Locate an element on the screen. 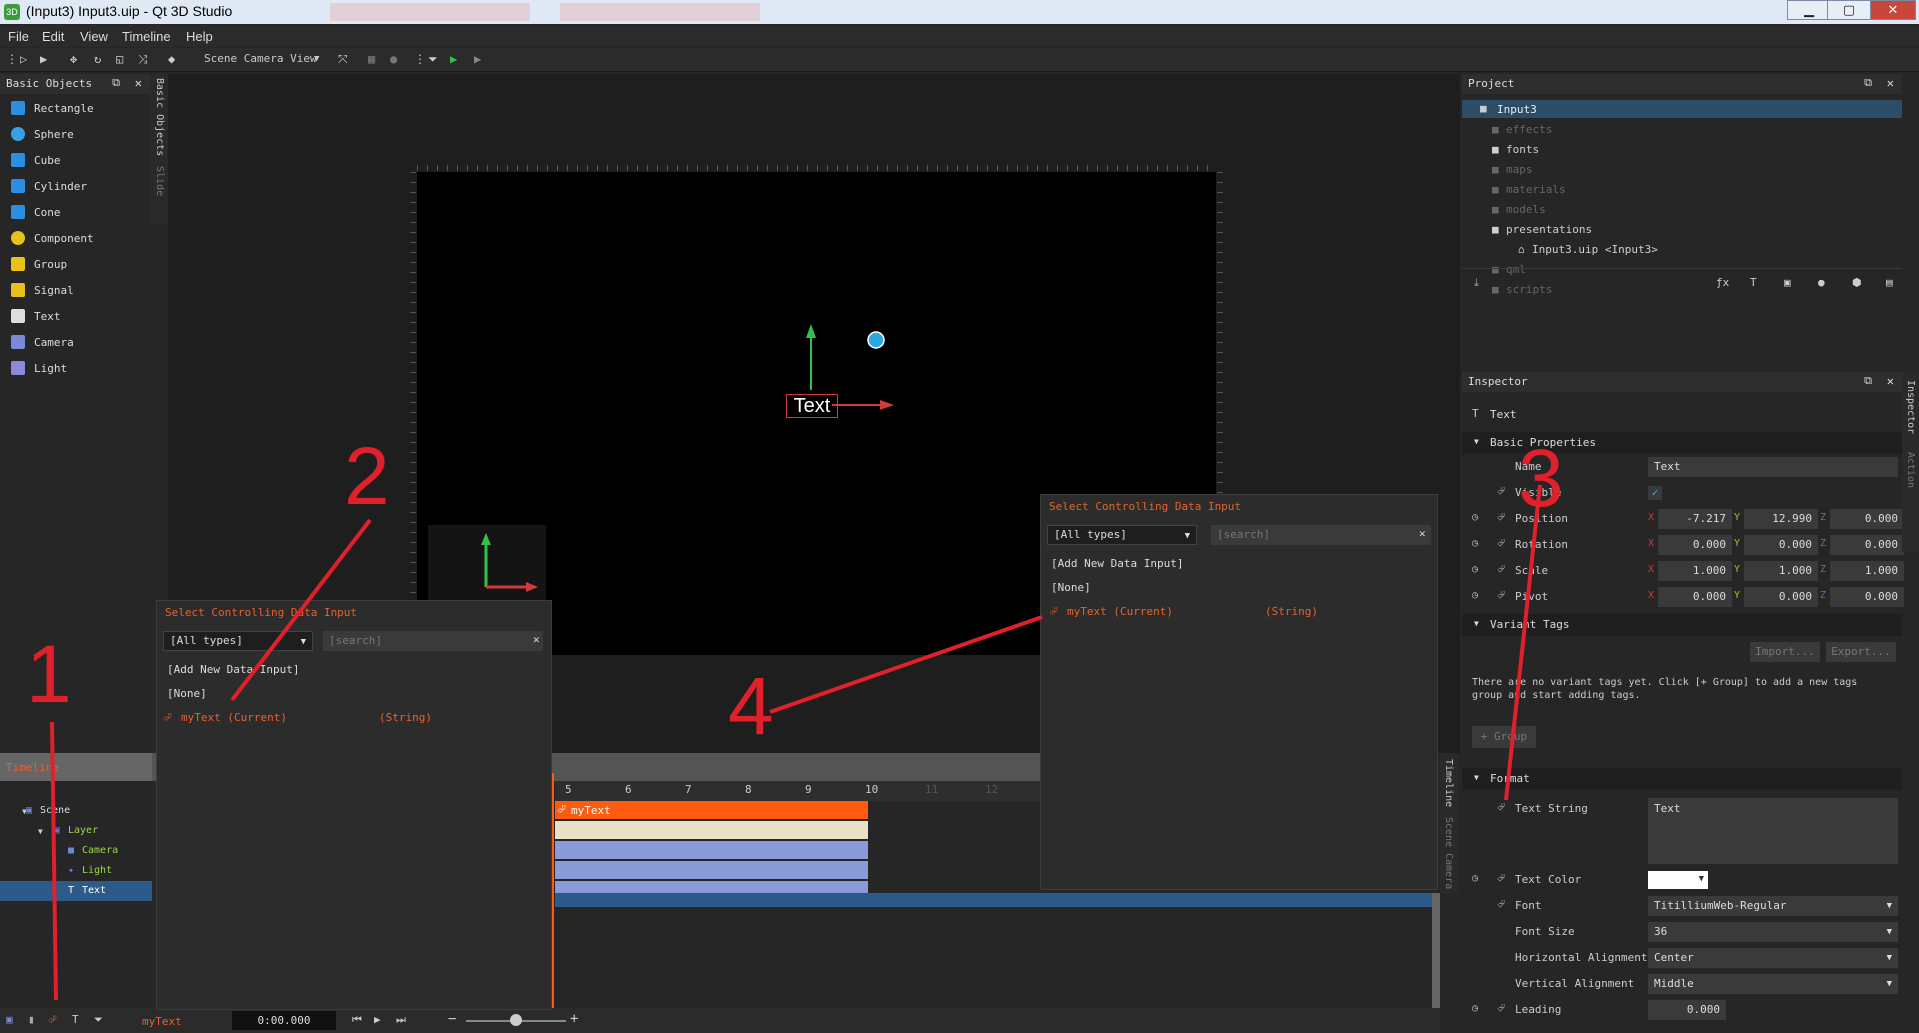 Image resolution: width=1919 pixels, height=1033 pixels. scale-icon: ◱ is located at coordinates (119, 59).